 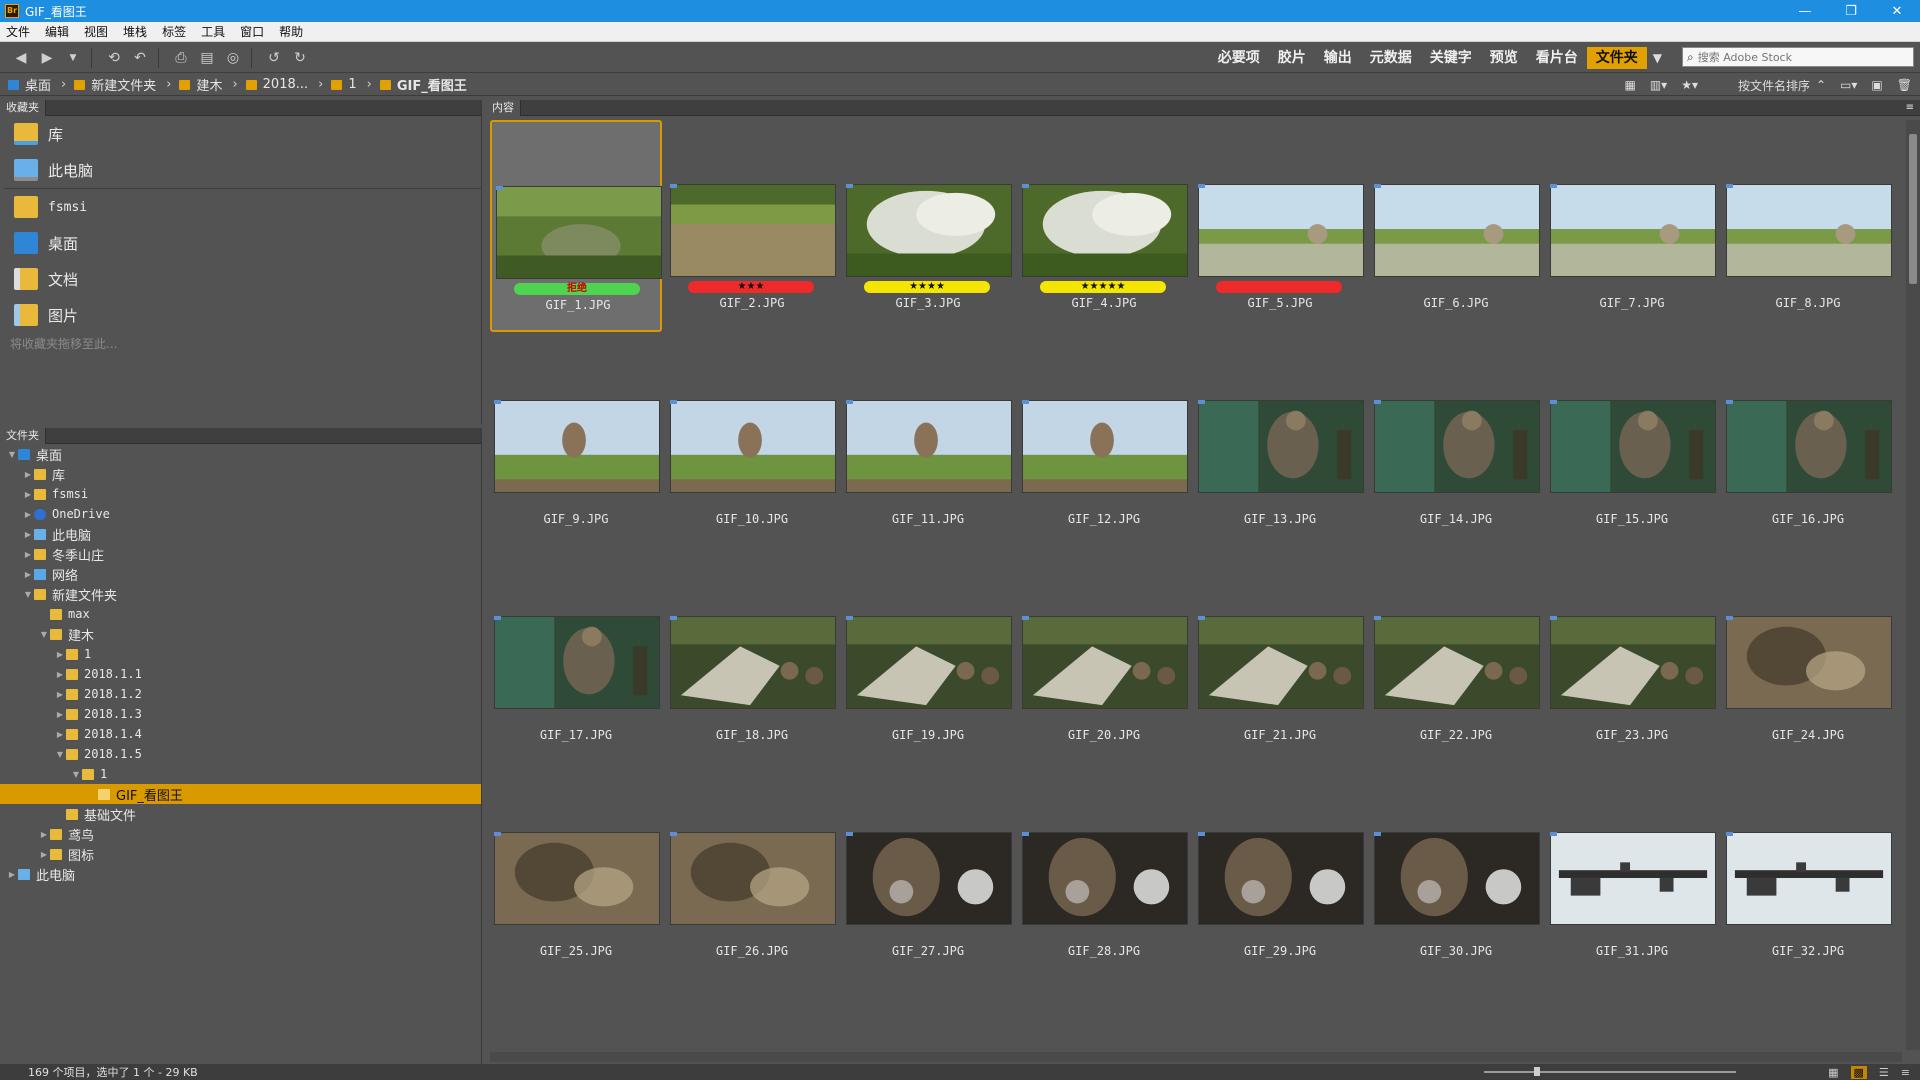 What do you see at coordinates (240, 134) in the screenshot?
I see `favorite-library: 库` at bounding box center [240, 134].